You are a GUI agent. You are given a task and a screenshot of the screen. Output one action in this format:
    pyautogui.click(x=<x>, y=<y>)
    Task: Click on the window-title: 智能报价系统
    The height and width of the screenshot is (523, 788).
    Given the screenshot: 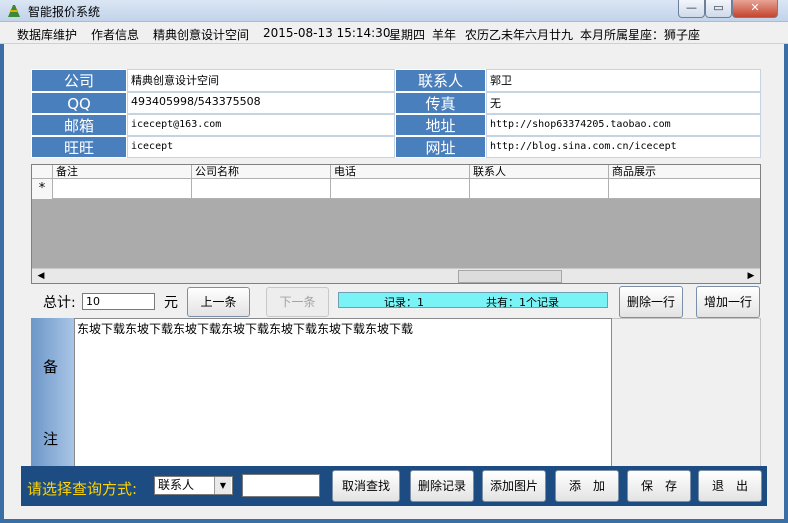 What is the action you would take?
    pyautogui.click(x=64, y=12)
    